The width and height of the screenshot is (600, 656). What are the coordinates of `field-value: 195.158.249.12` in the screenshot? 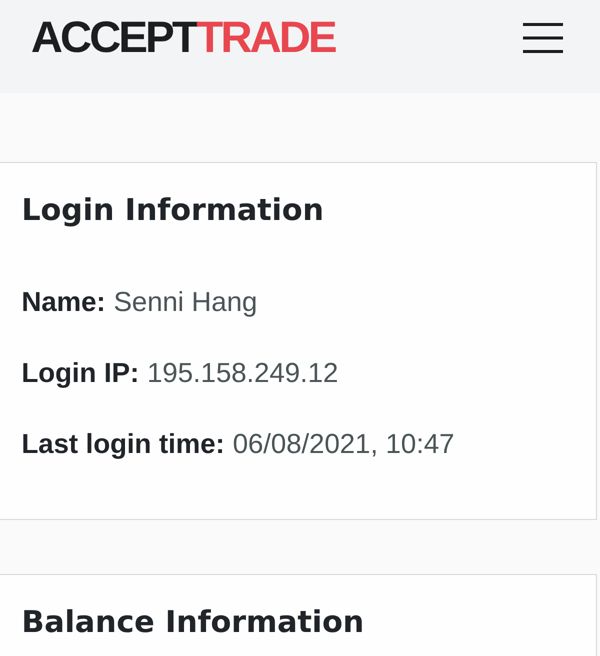 It's located at (242, 373).